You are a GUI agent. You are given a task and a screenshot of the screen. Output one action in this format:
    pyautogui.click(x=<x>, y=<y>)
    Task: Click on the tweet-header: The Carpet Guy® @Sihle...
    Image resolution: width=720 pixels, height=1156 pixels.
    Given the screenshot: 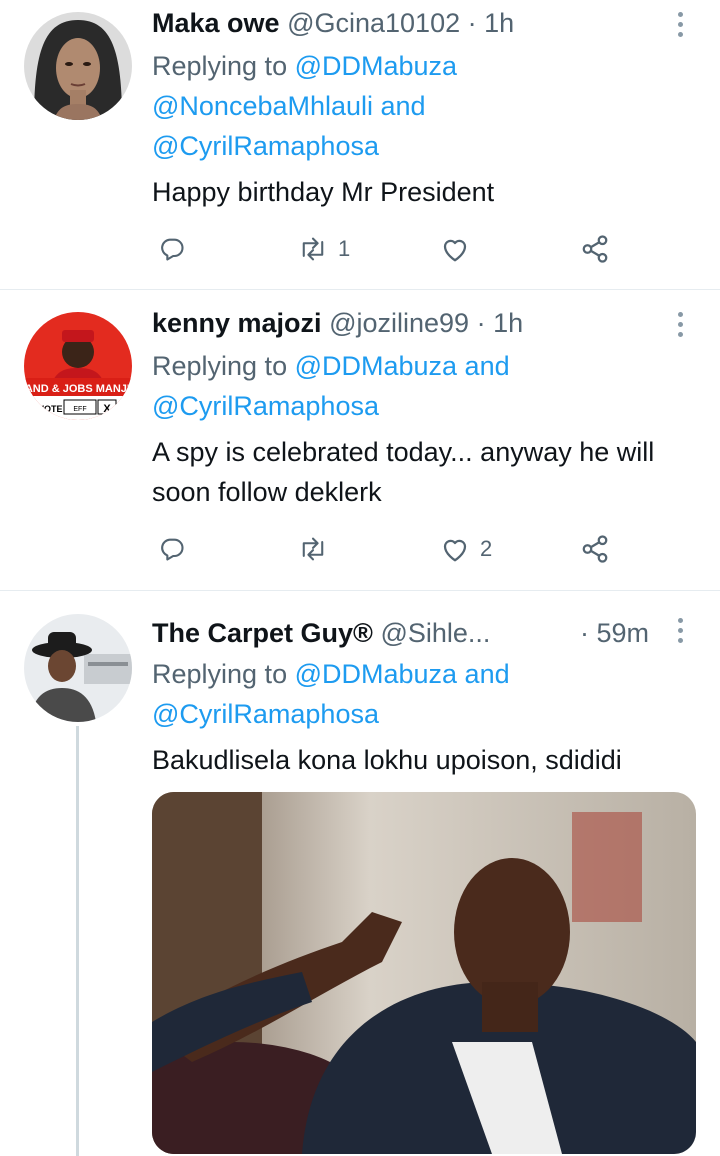 What is the action you would take?
    pyautogui.click(x=321, y=633)
    